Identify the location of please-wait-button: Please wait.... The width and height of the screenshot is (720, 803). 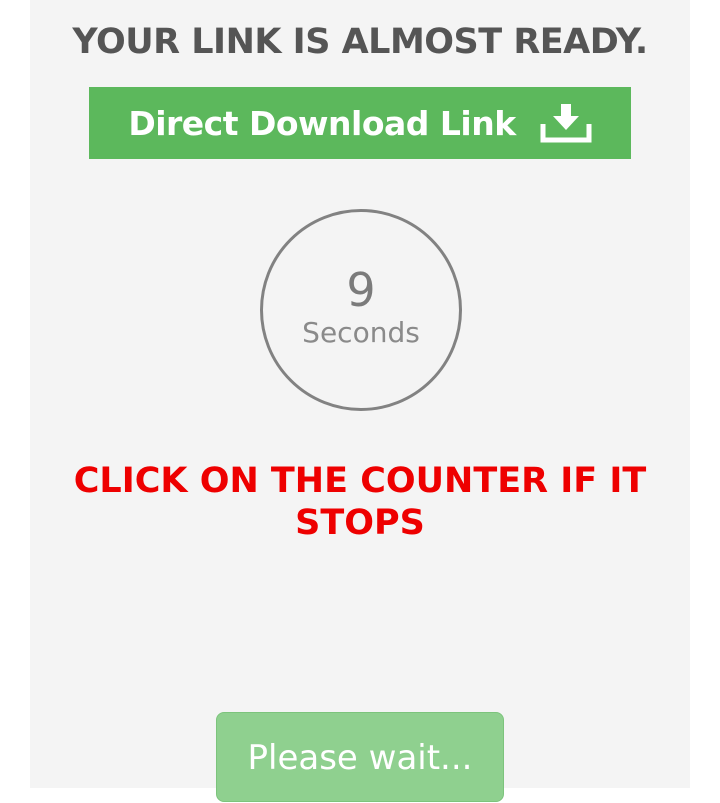
(360, 757).